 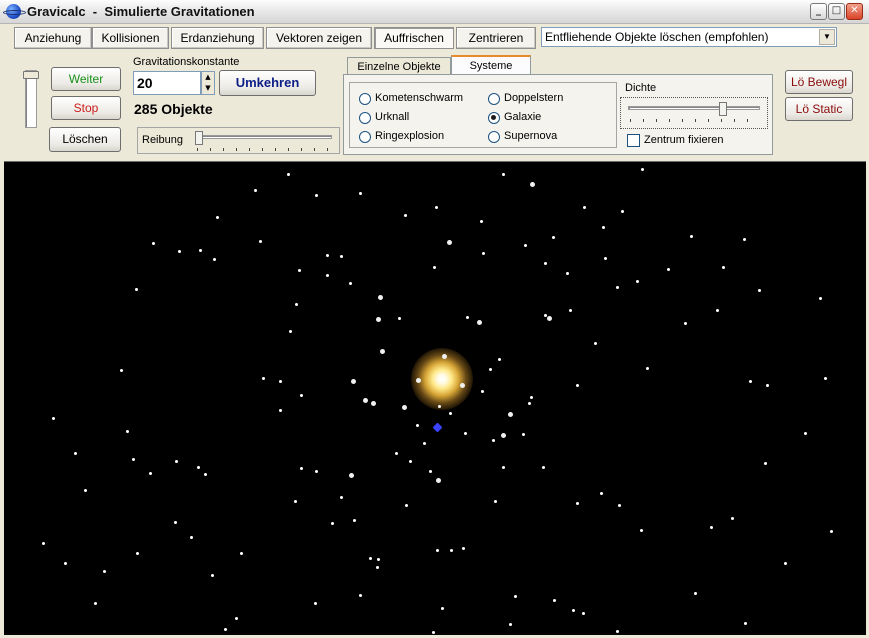 What do you see at coordinates (496, 38) in the screenshot?
I see `tab-zentrieren: Zentrieren` at bounding box center [496, 38].